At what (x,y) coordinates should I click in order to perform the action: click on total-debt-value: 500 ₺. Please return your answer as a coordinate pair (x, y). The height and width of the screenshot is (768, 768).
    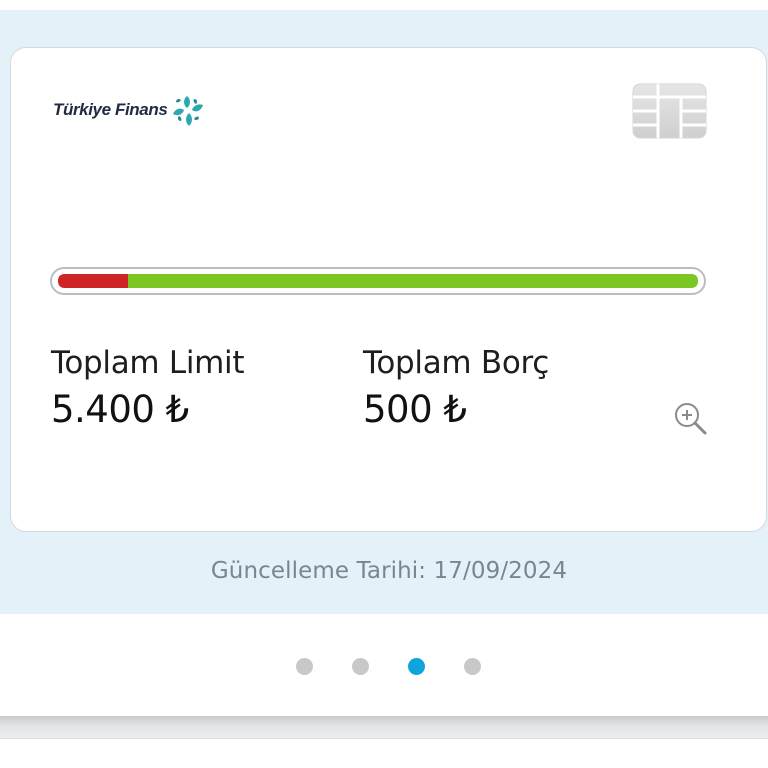
    Looking at the image, I should click on (415, 409).